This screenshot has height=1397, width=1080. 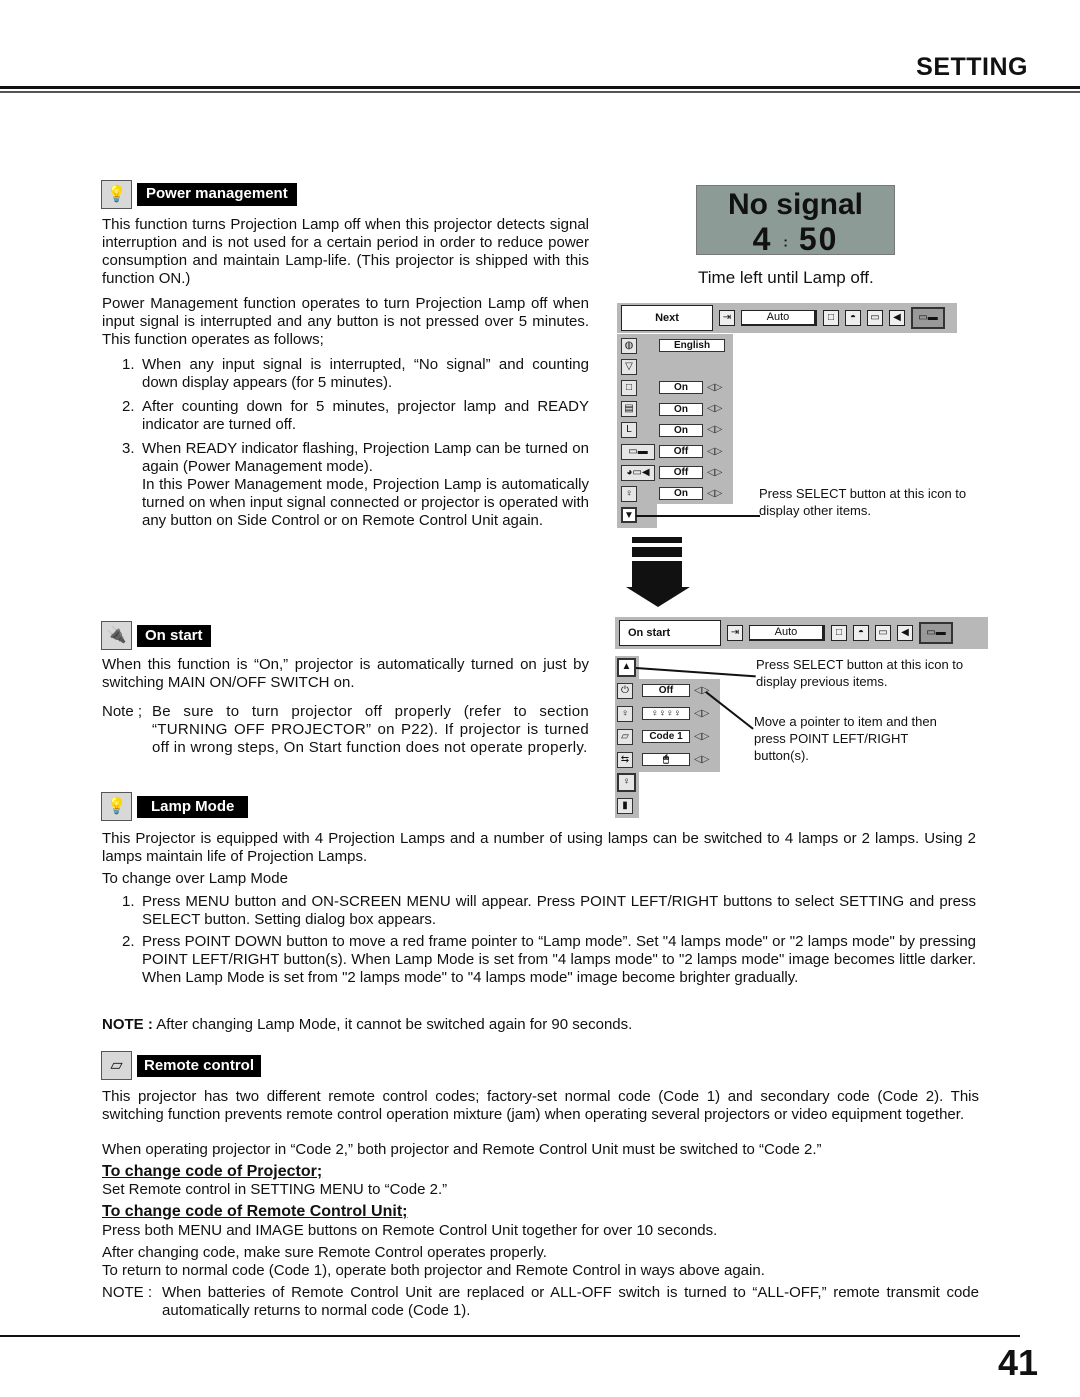 What do you see at coordinates (1017, 1362) in the screenshot?
I see `page-number: 41` at bounding box center [1017, 1362].